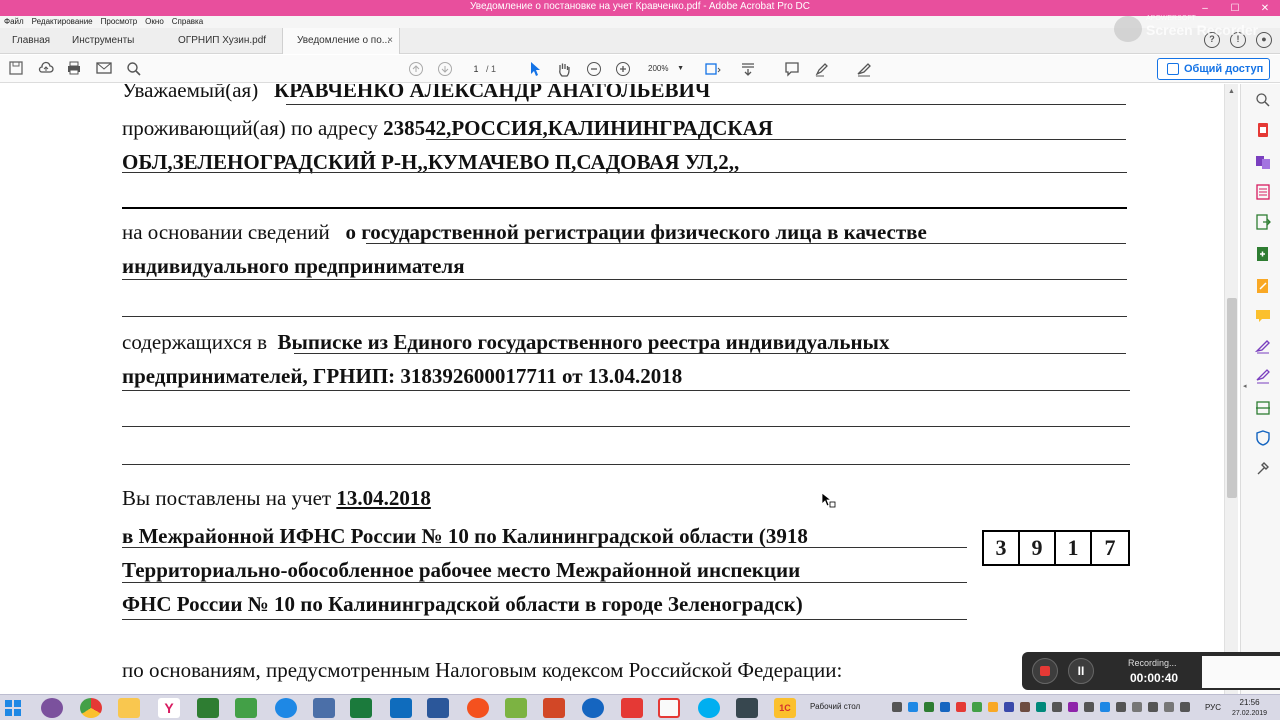  Describe the element at coordinates (835, 706) in the screenshot. I see `desktop-toolbar-label: Рабочий стол` at that location.